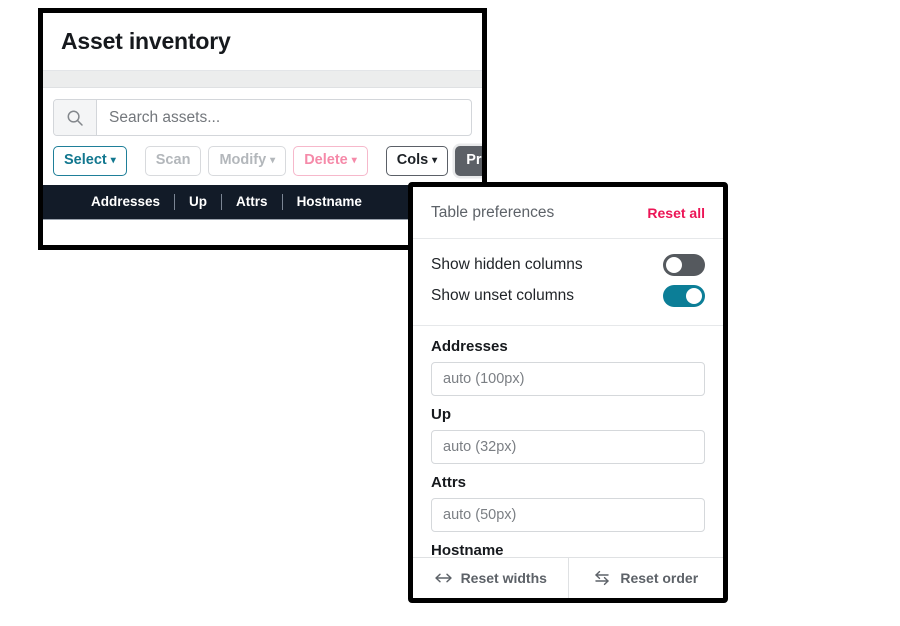 The height and width of the screenshot is (626, 900). Describe the element at coordinates (568, 447) in the screenshot. I see `up-width-input` at that location.